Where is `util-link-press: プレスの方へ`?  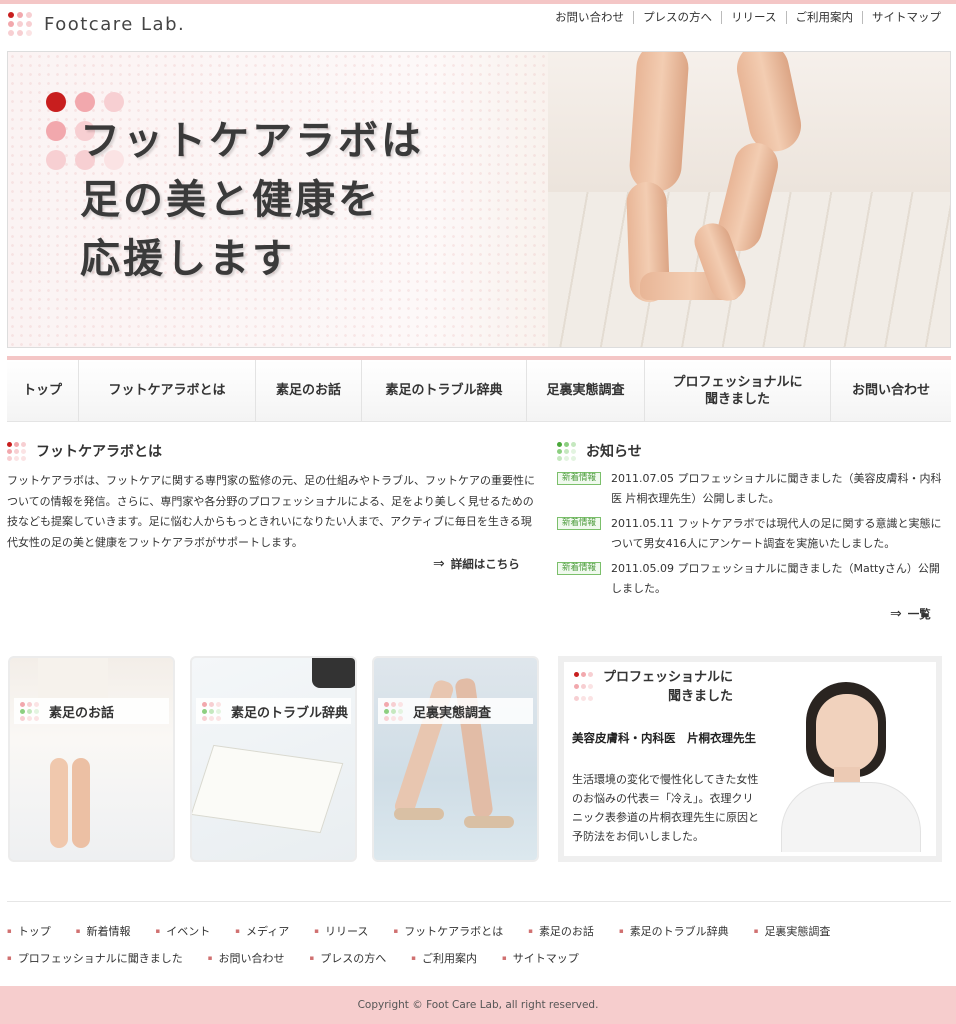 util-link-press: プレスの方へ is located at coordinates (677, 17).